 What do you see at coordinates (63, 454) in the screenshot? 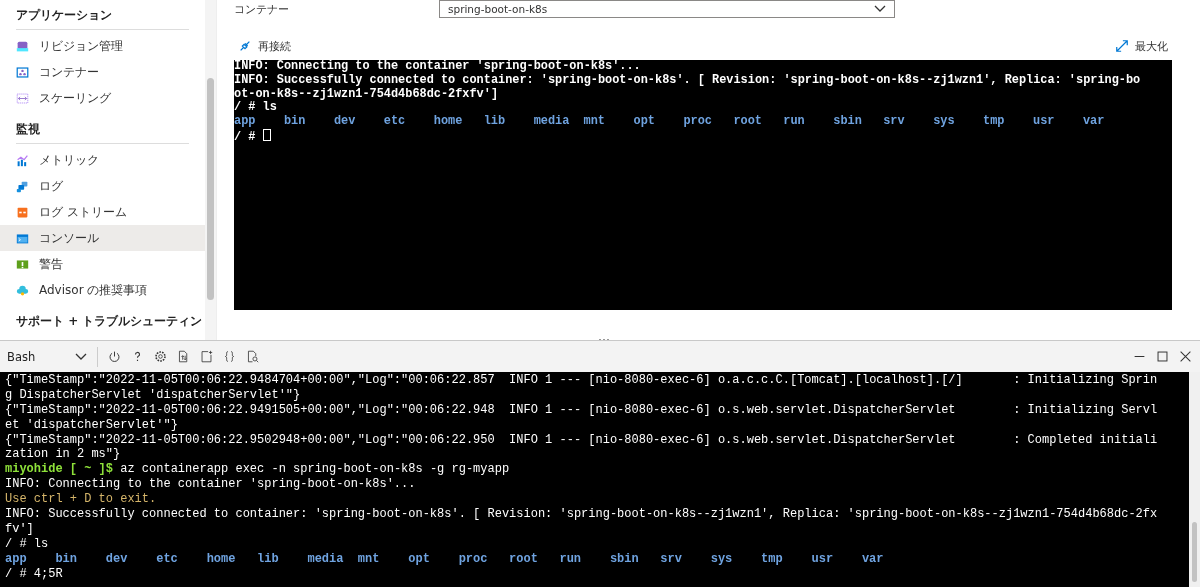
I see `terminal-line: zation in 2 ms"}` at bounding box center [63, 454].